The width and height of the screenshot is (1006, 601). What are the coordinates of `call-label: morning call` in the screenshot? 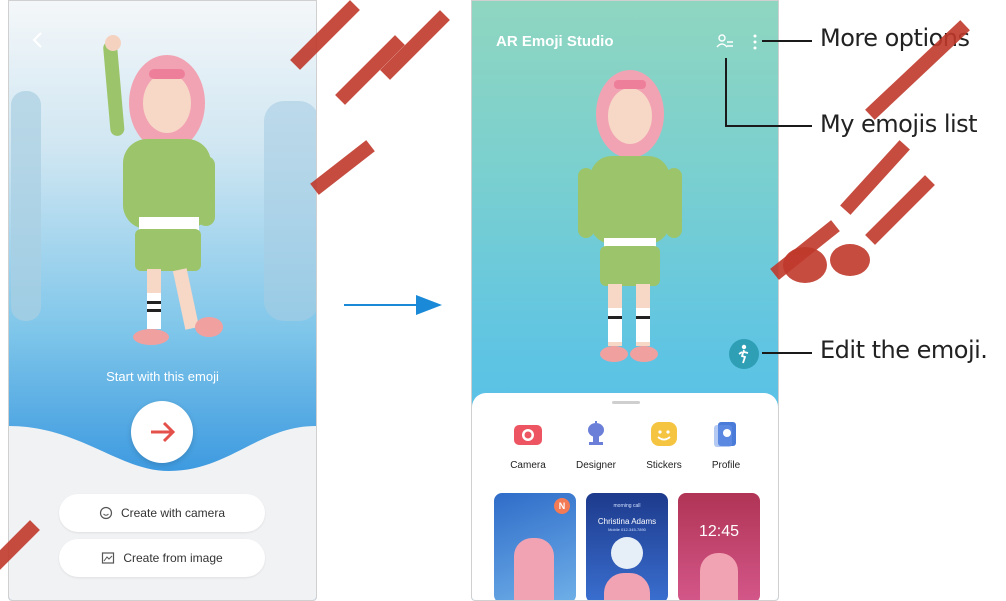 It's located at (627, 506).